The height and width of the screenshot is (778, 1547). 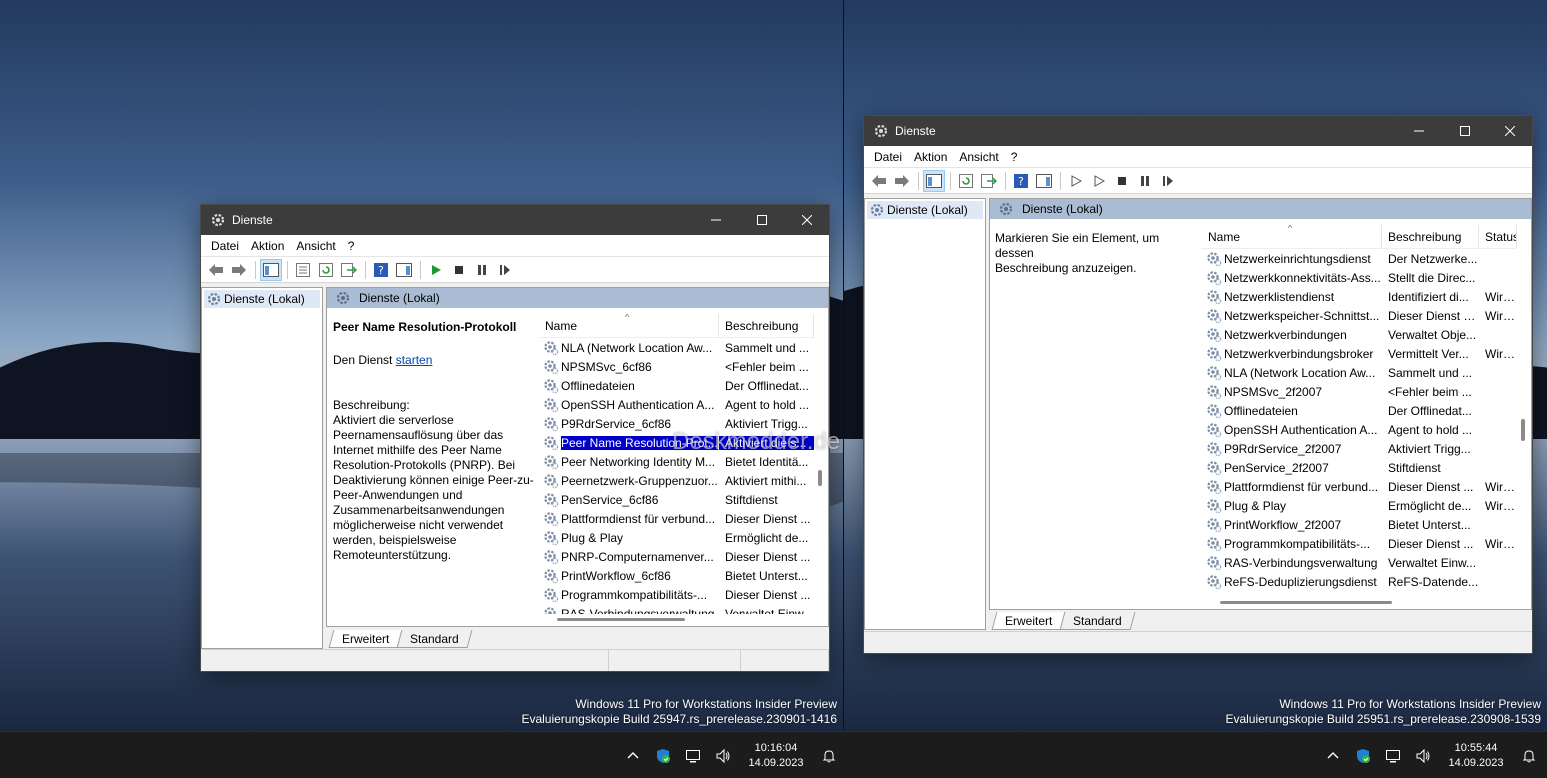 What do you see at coordinates (1498, 236) in the screenshot?
I see `column-header-status: Status` at bounding box center [1498, 236].